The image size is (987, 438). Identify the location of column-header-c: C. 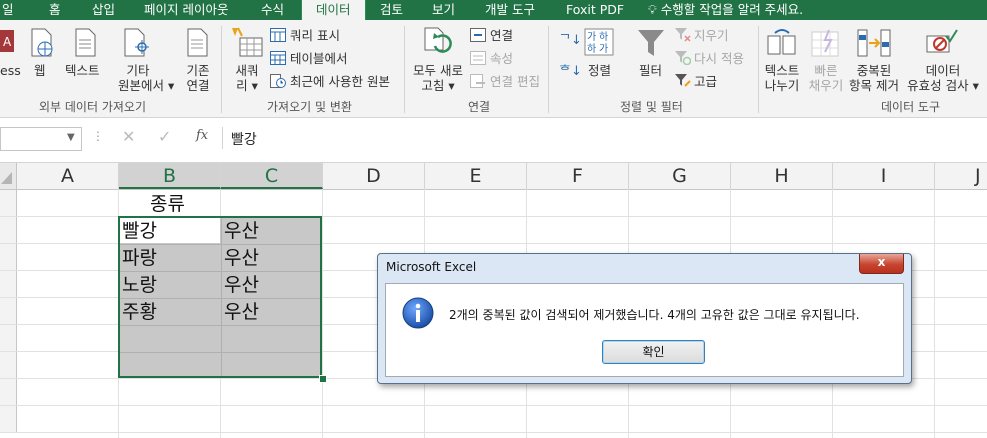
(272, 176).